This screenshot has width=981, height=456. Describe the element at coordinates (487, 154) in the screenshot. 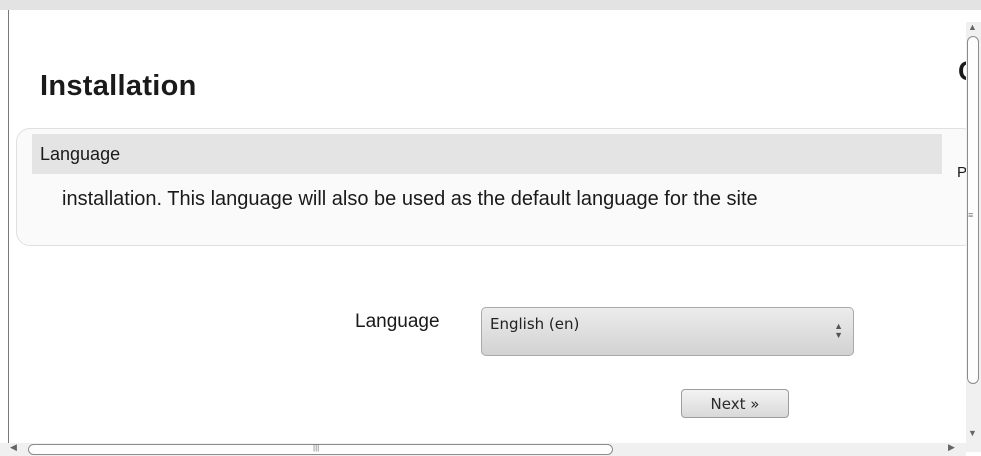

I see `language-section-header` at that location.